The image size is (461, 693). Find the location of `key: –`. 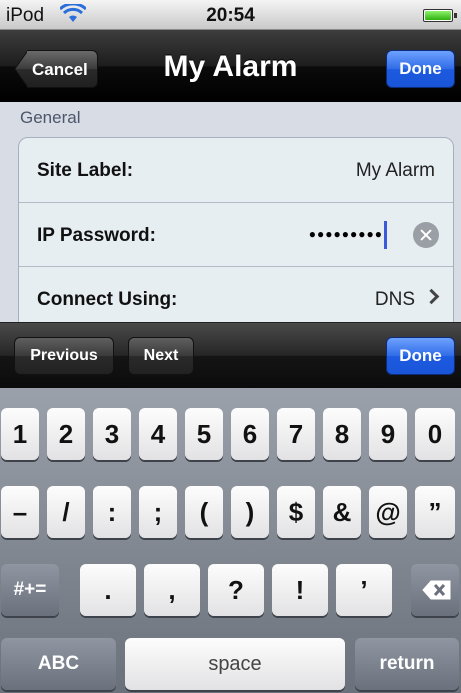

key: – is located at coordinates (20, 512).